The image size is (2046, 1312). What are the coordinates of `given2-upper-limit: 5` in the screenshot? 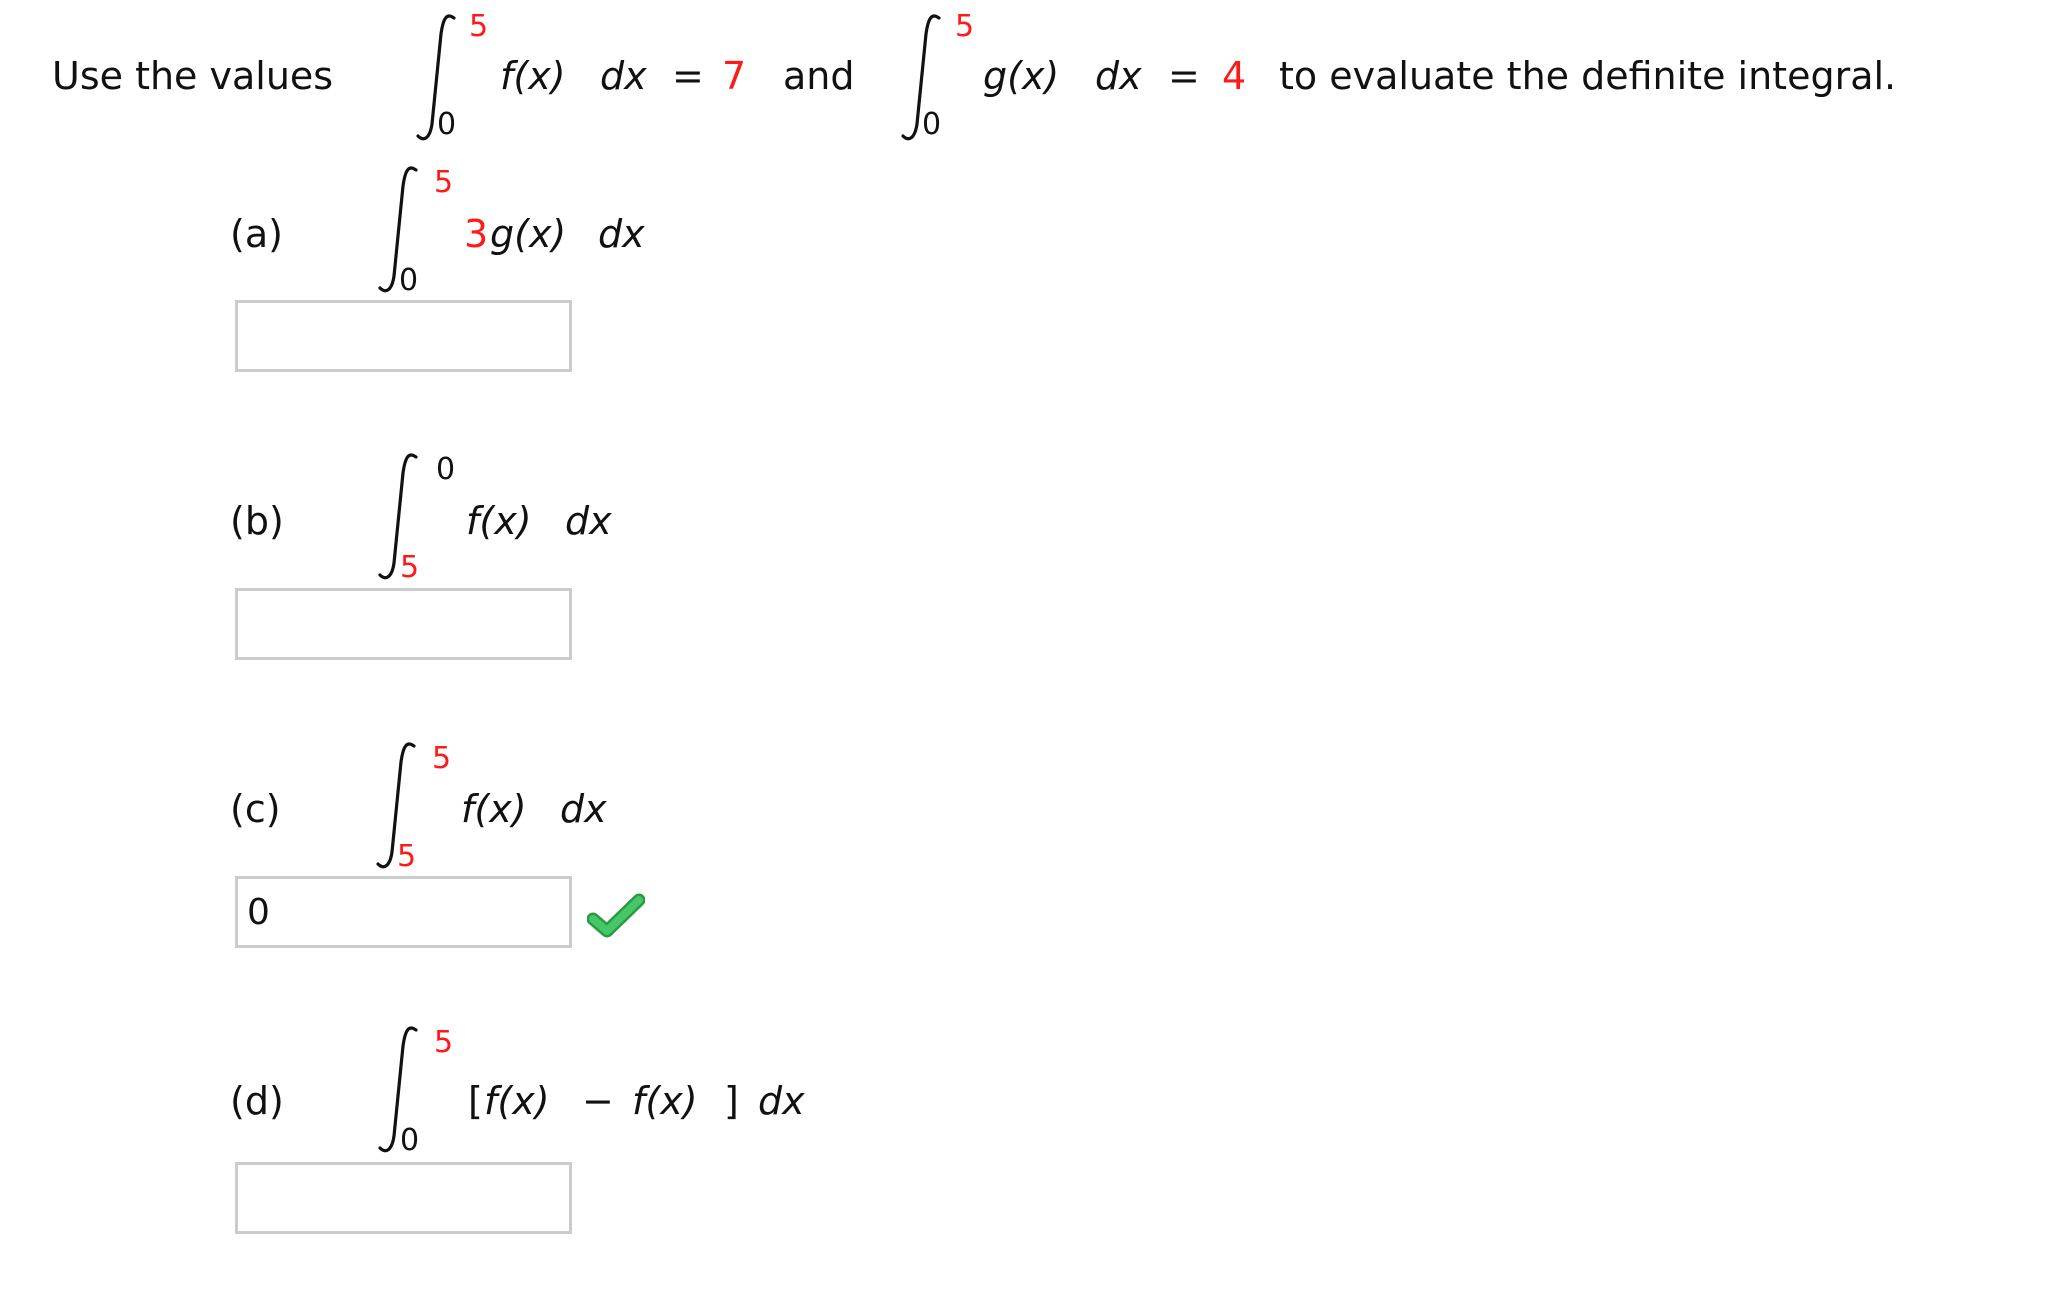 It's located at (965, 26).